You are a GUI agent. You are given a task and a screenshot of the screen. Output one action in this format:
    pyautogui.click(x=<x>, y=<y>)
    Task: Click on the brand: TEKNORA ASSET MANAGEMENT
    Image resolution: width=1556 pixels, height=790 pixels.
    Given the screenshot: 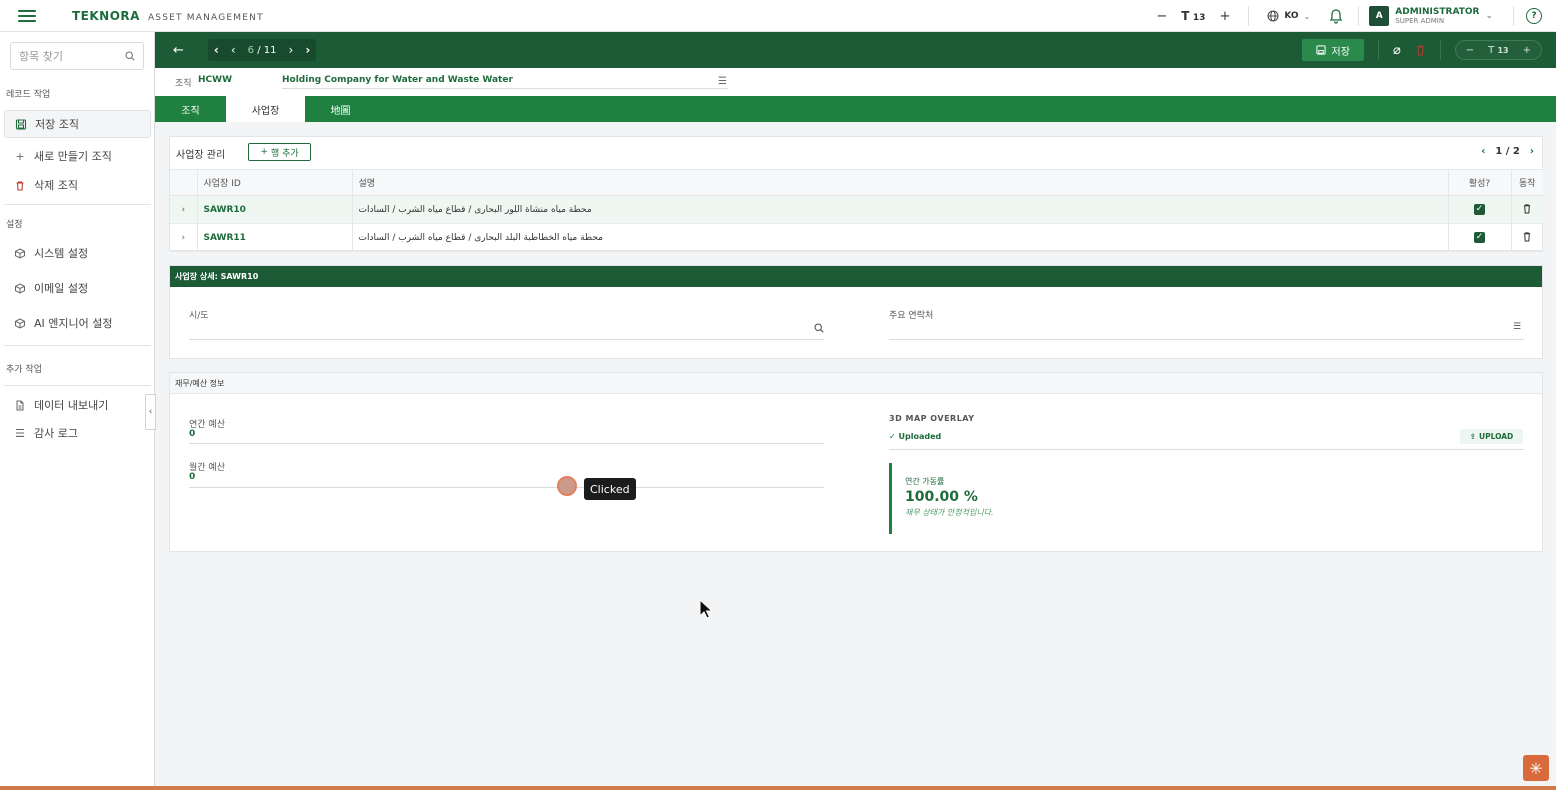 What is the action you would take?
    pyautogui.click(x=168, y=16)
    